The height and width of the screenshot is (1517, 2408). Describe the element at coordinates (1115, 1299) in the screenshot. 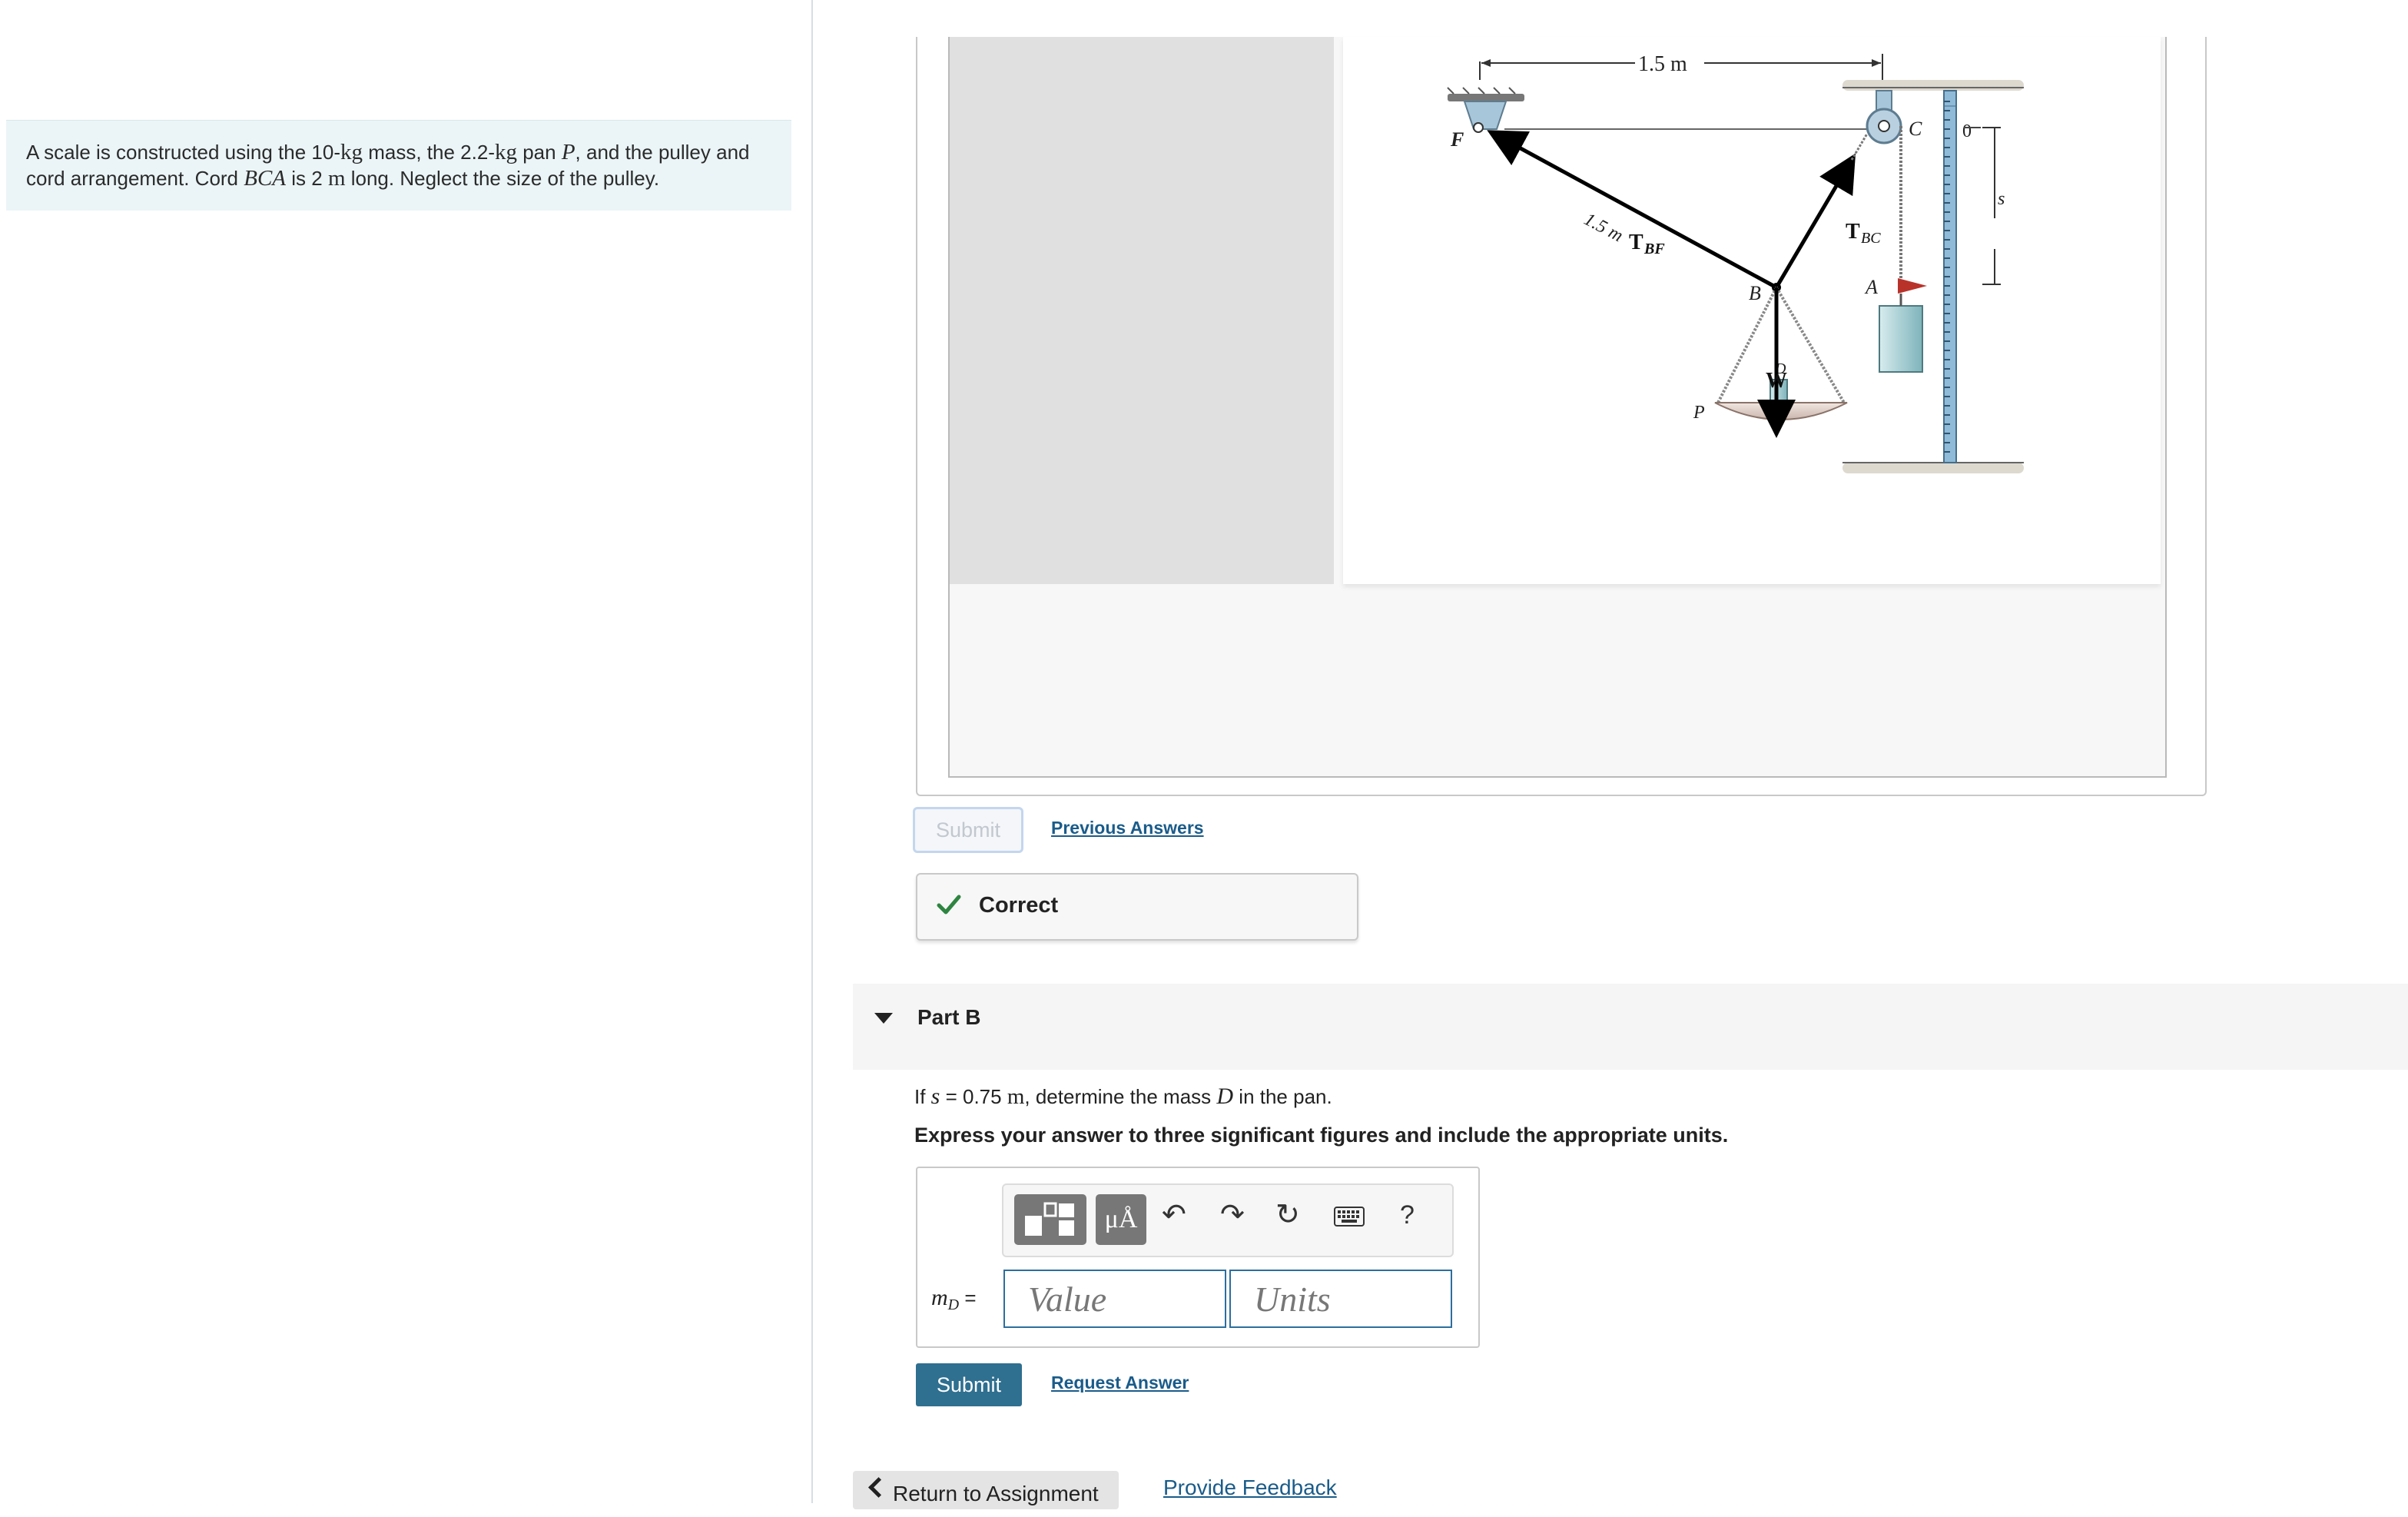

I see `value-input` at that location.